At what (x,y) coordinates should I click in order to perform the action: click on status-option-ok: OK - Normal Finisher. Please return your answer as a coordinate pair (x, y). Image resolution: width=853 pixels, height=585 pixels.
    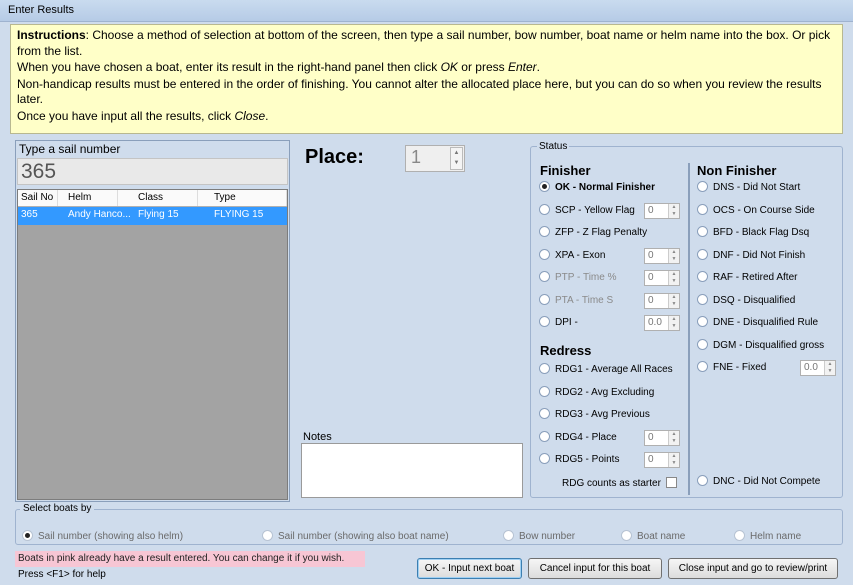
    Looking at the image, I should click on (597, 188).